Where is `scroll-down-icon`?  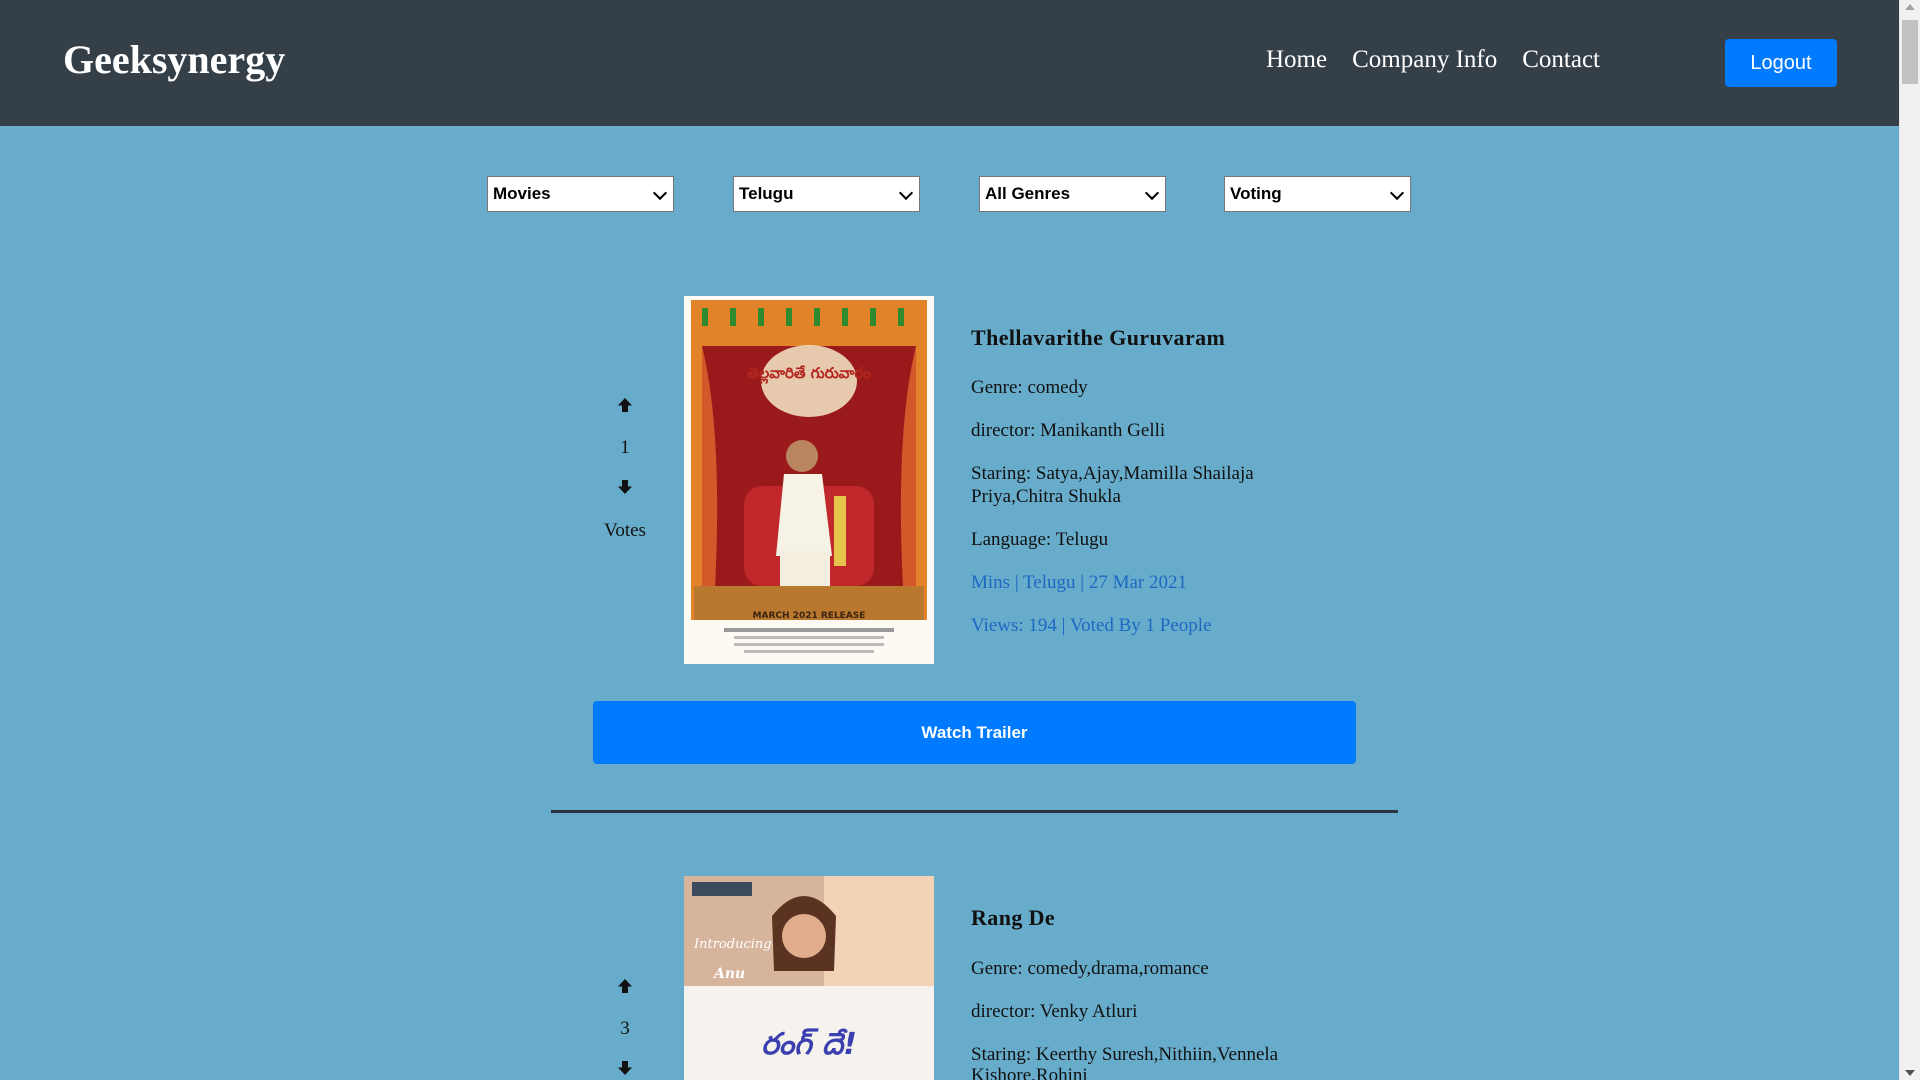
scroll-down-icon is located at coordinates (1910, 1073).